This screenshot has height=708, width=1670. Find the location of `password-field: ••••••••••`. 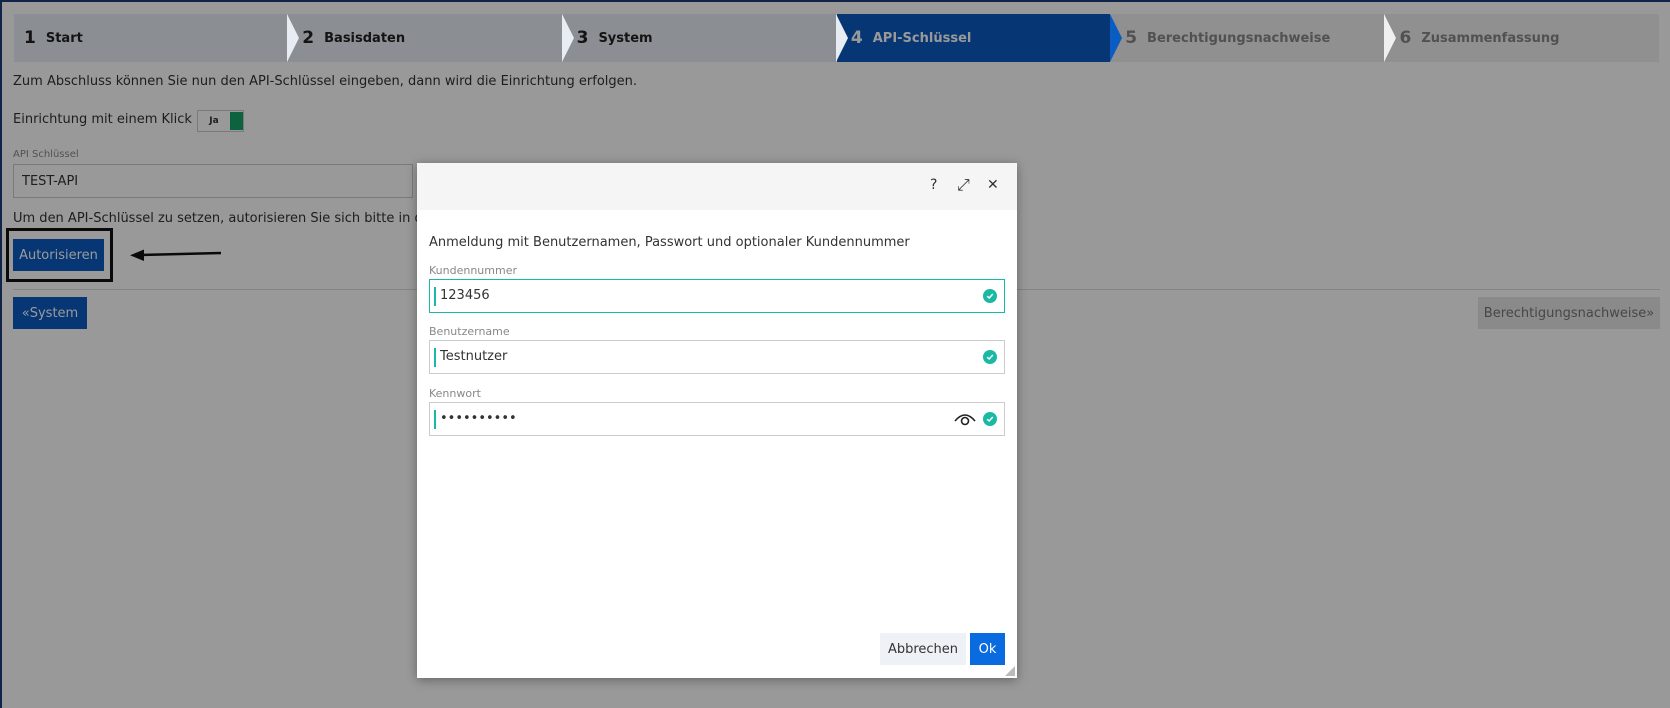

password-field: •••••••••• is located at coordinates (717, 419).